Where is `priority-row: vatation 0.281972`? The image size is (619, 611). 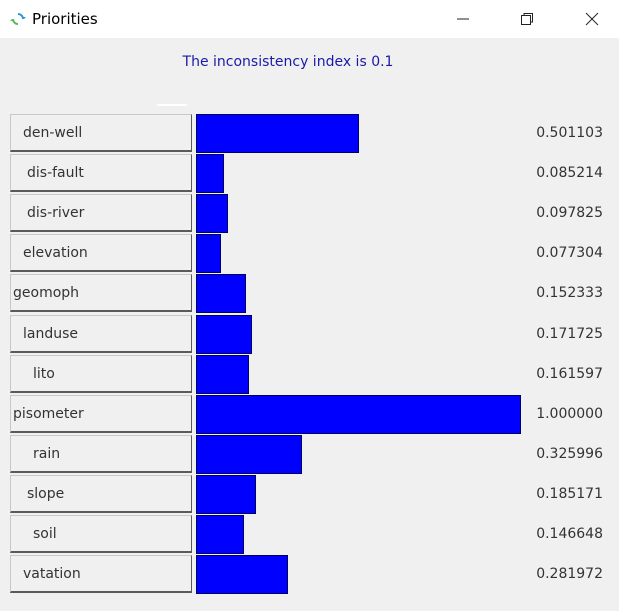
priority-row: vatation 0.281972 is located at coordinates (309, 575).